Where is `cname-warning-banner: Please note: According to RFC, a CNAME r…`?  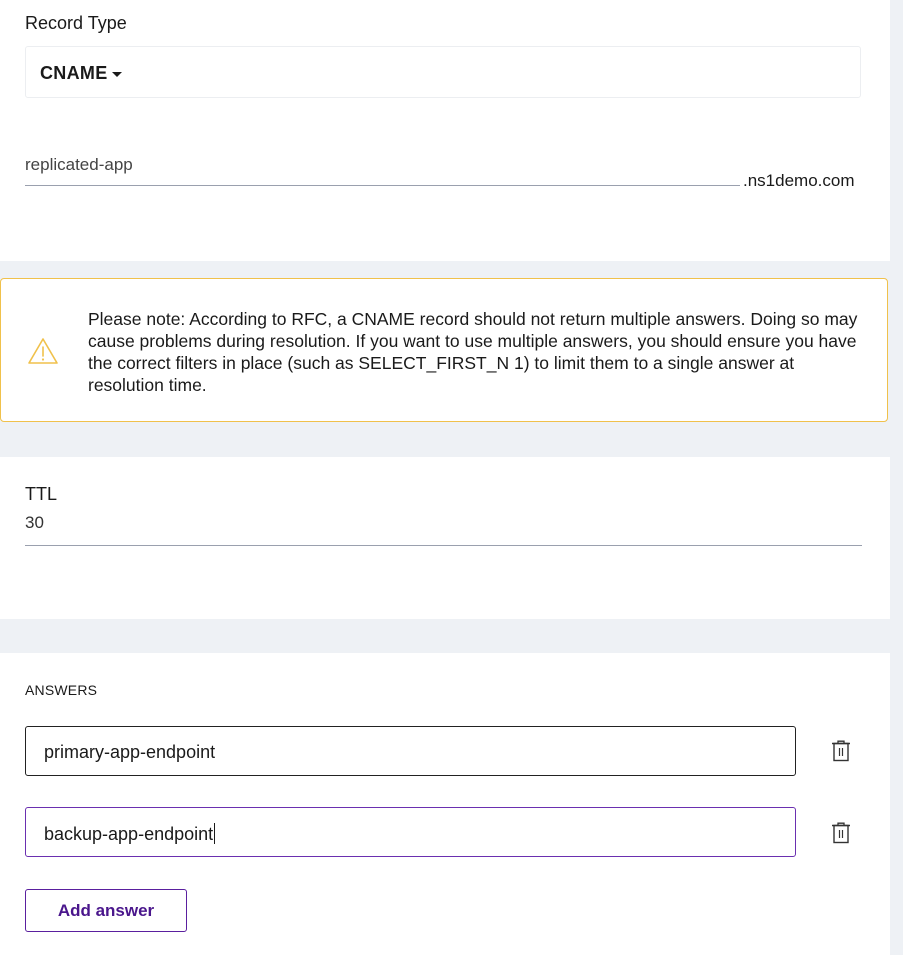 cname-warning-banner: Please note: According to RFC, a CNAME r… is located at coordinates (444, 350).